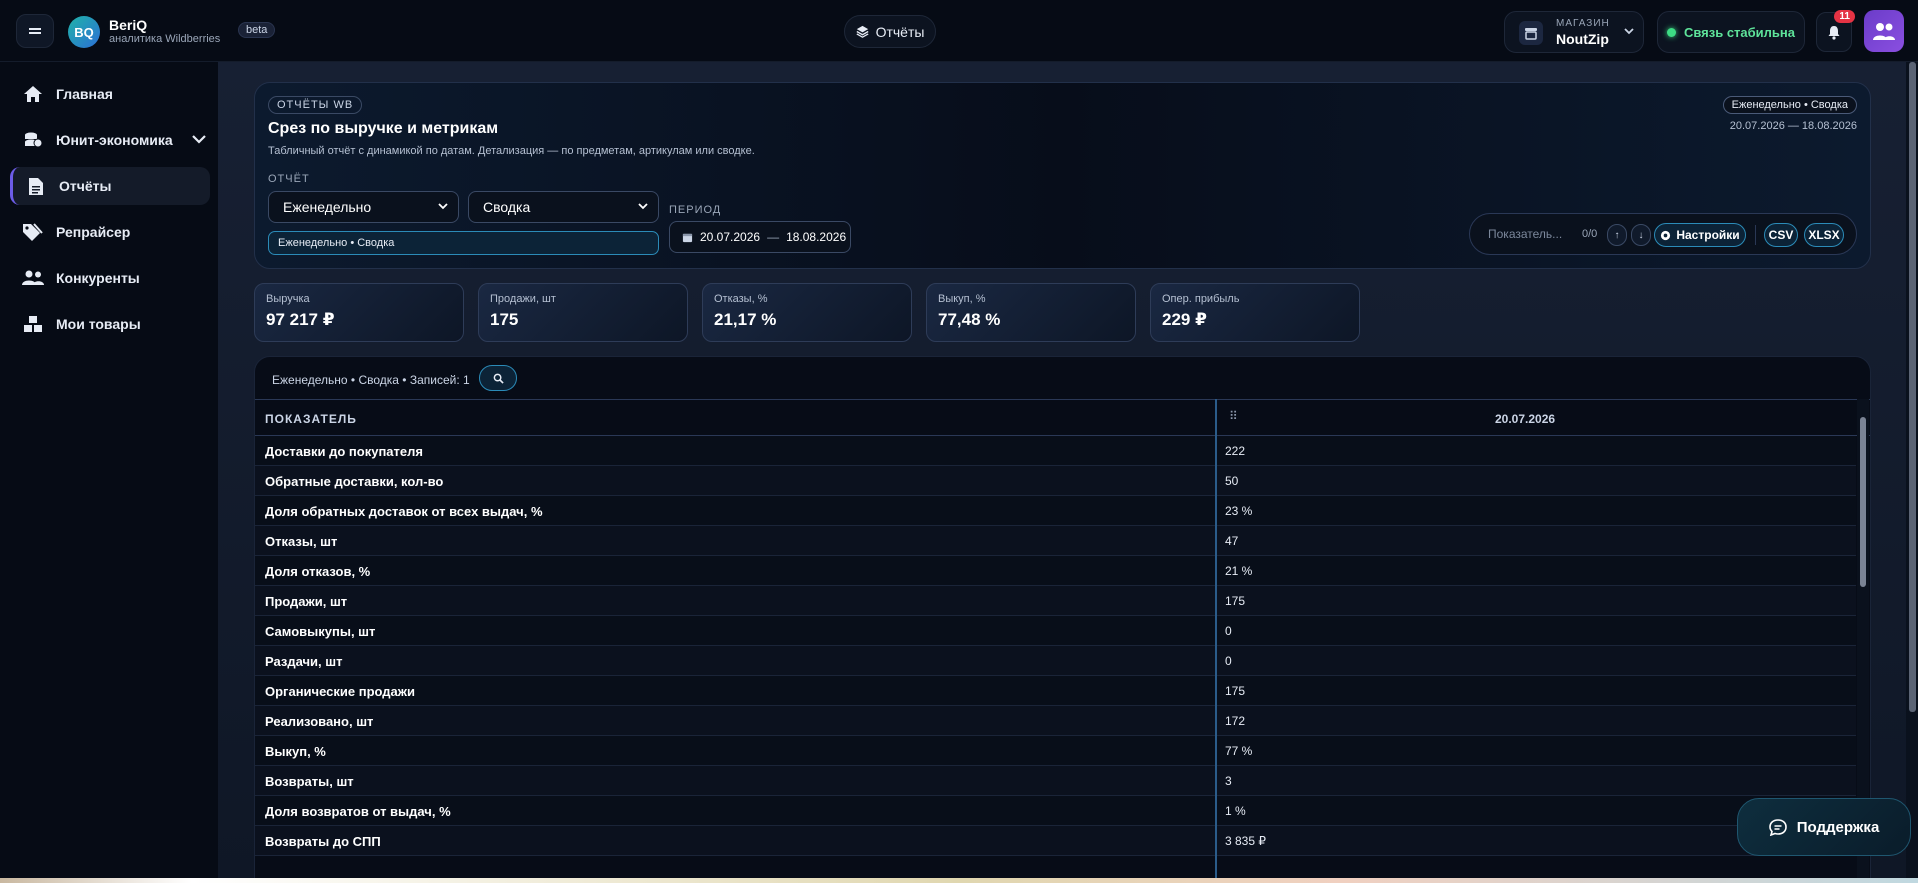  Describe the element at coordinates (1055, 601) in the screenshot. I see `table-row: Продажи, шт 175` at that location.